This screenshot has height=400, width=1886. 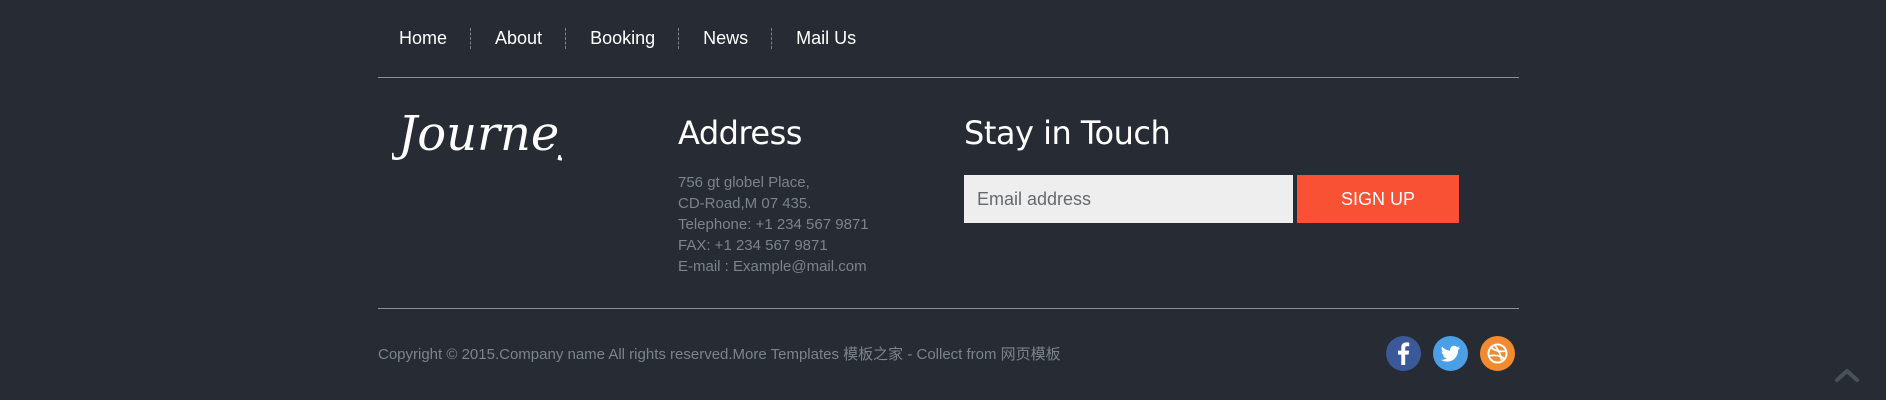 I want to click on logo-script-svg: Journey, so click(x=488, y=134).